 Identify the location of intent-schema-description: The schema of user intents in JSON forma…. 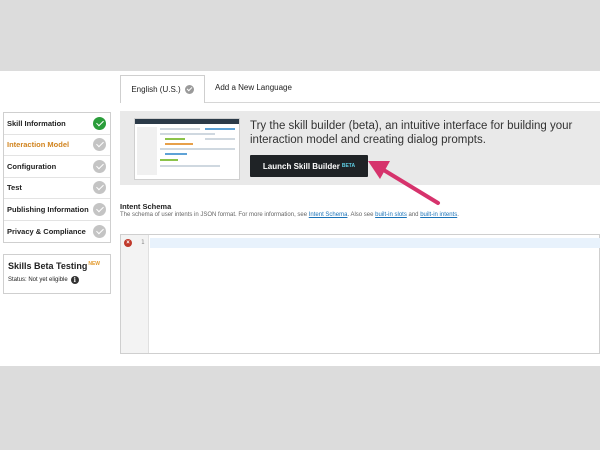
(300, 215).